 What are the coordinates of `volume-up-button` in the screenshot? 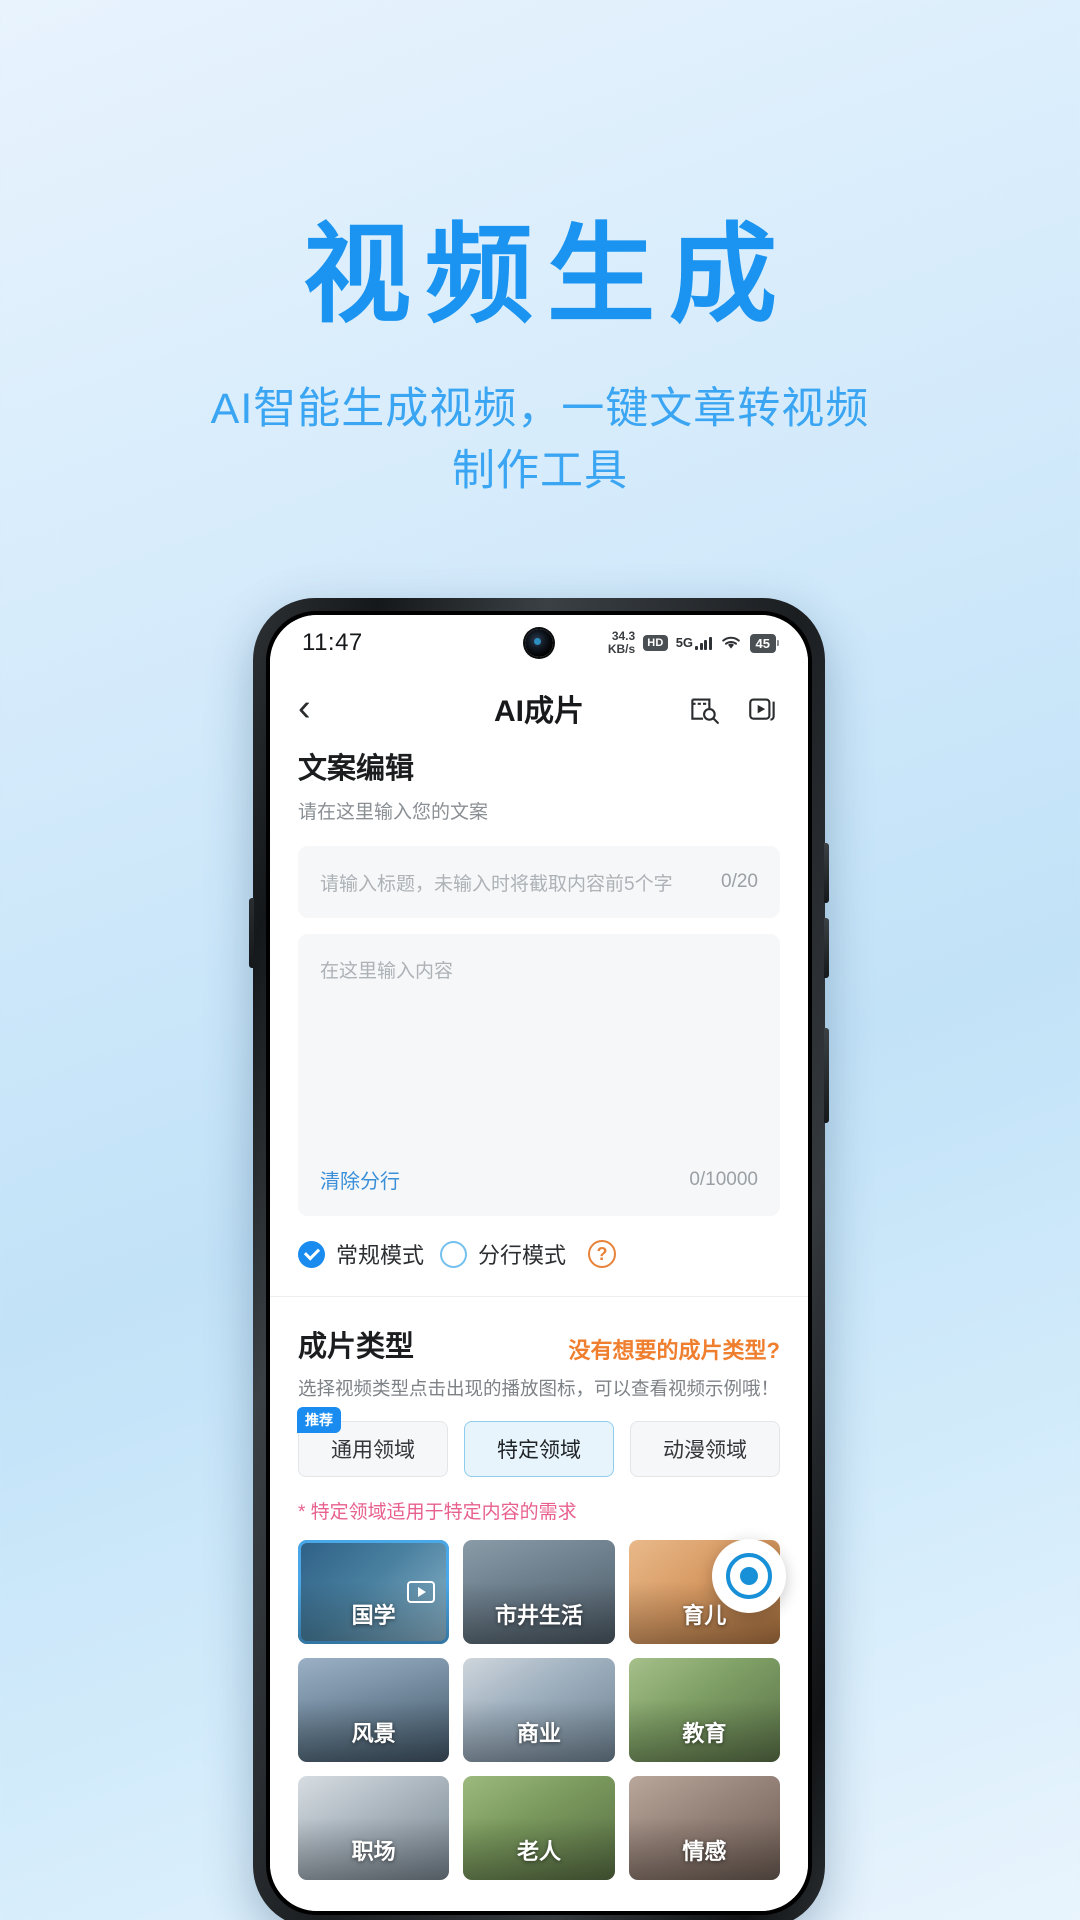 It's located at (826, 873).